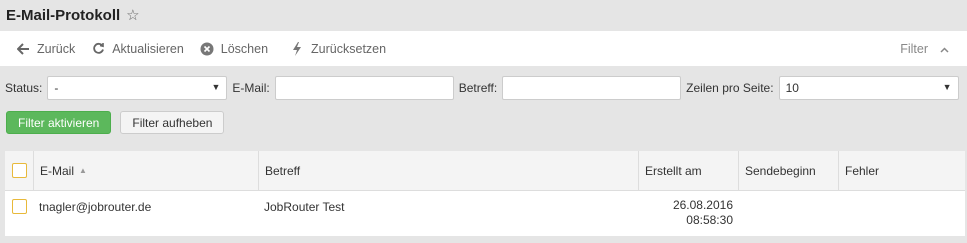 This screenshot has width=967, height=243. Describe the element at coordinates (115, 122) in the screenshot. I see `filter-buttons: Filter aktivieren Filter aufheben` at that location.